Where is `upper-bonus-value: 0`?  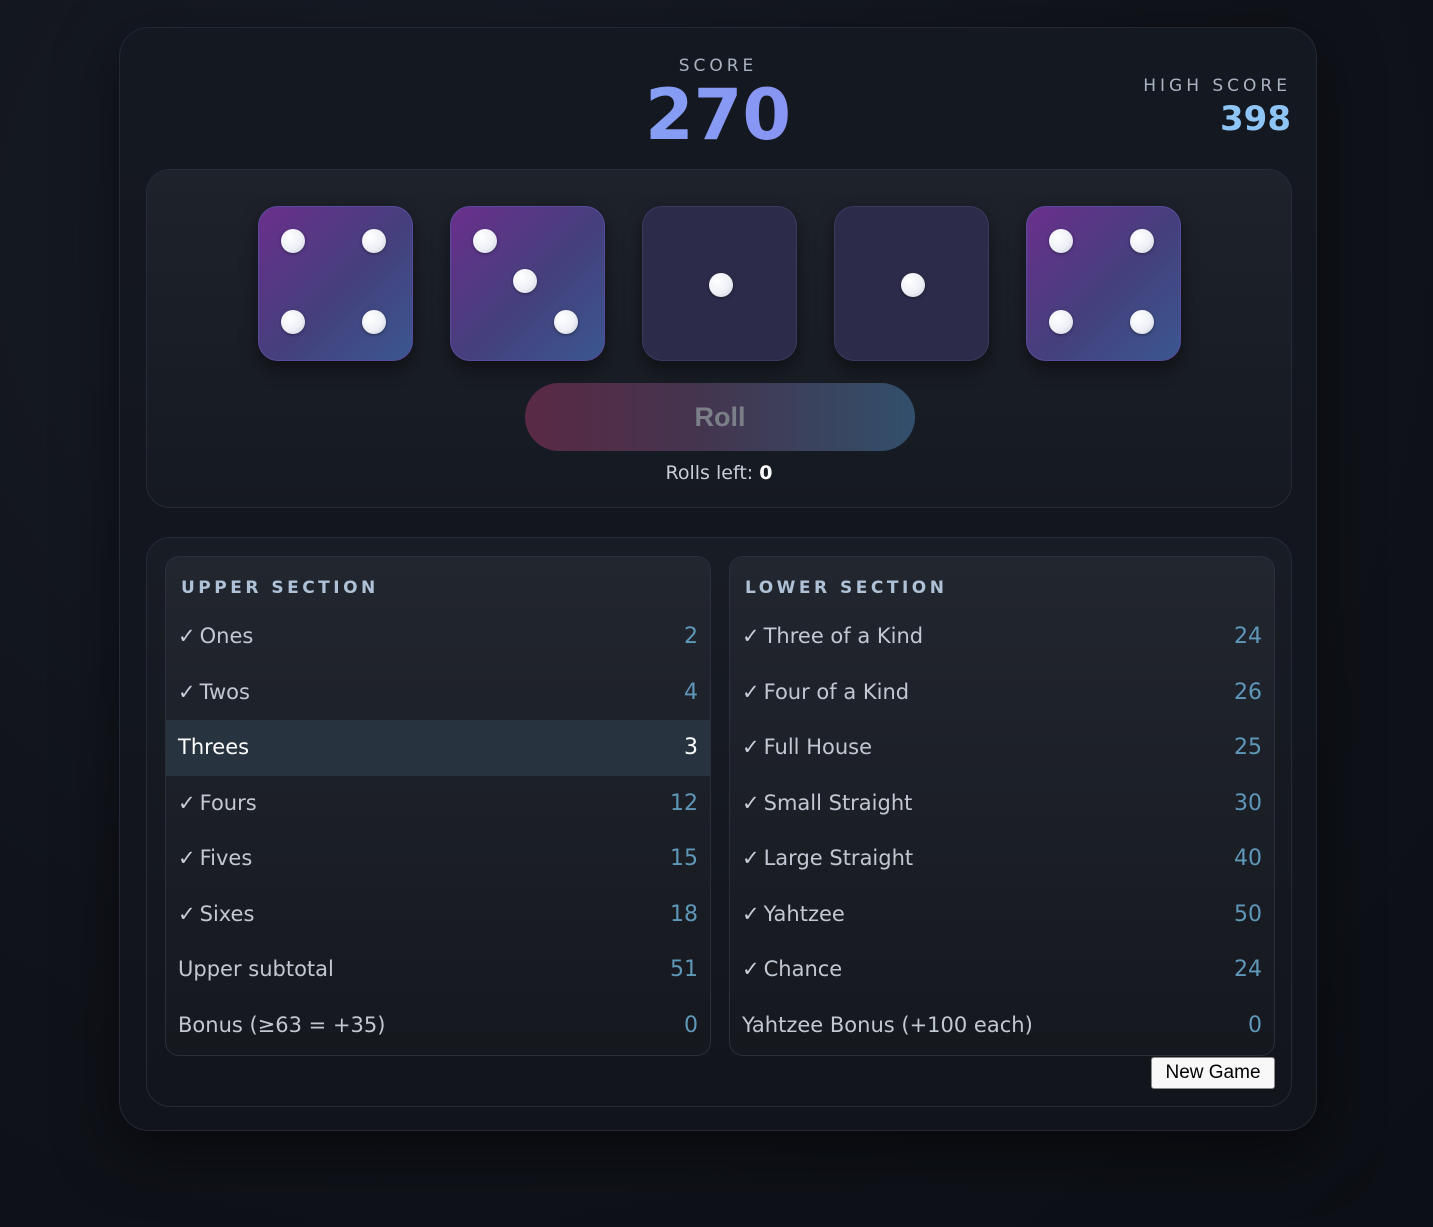 upper-bonus-value: 0 is located at coordinates (691, 1025).